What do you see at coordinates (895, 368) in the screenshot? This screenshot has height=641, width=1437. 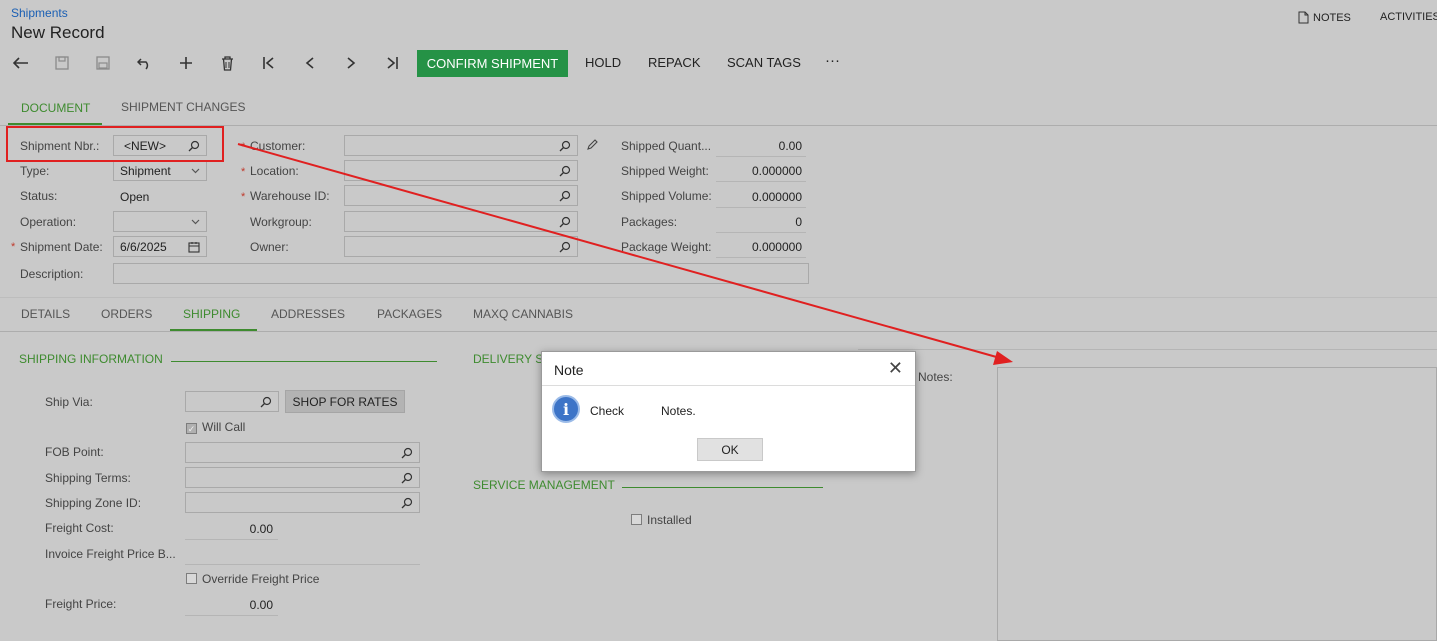 I see `close-icon: ✕` at bounding box center [895, 368].